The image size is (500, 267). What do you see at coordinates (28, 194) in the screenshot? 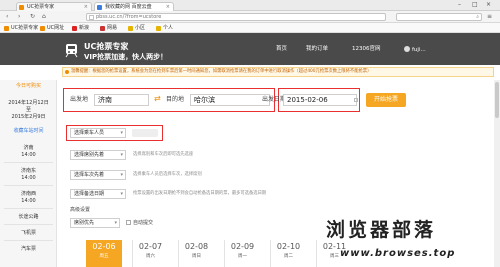
I see `station-name: 济南西` at bounding box center [28, 194].